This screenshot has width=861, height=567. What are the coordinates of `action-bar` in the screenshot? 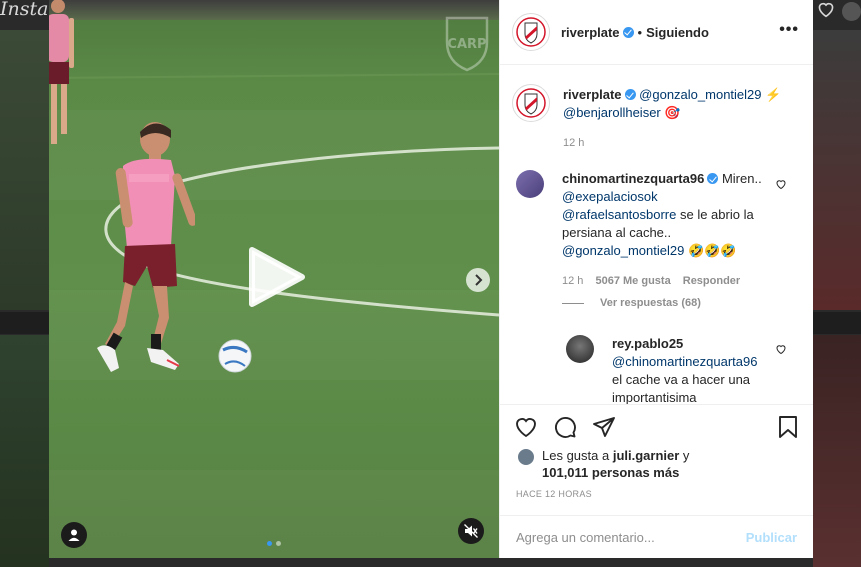 It's located at (565, 427).